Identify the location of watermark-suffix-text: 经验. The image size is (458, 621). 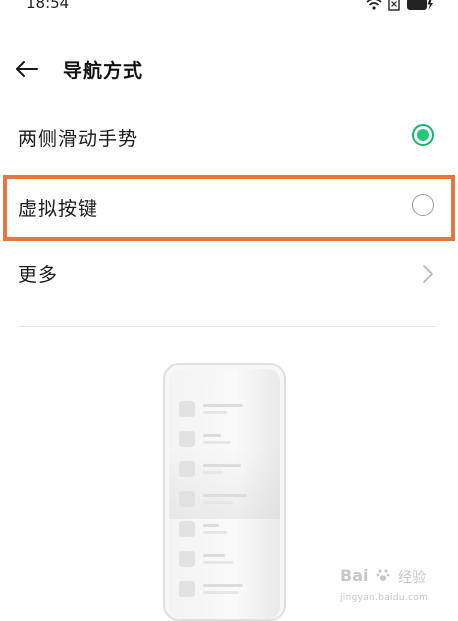
(412, 578).